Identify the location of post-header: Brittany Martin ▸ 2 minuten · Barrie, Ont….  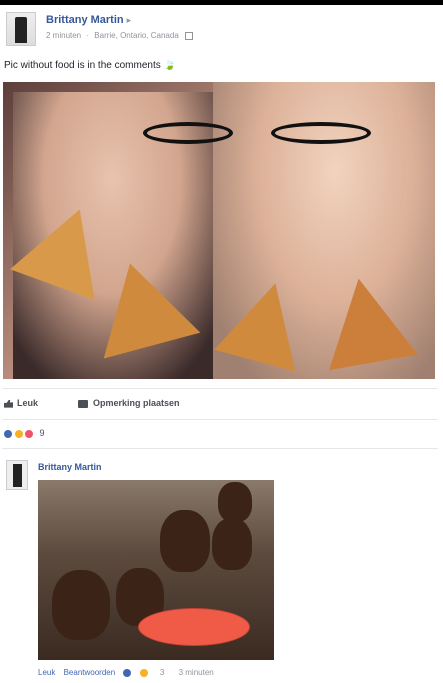
(221, 32).